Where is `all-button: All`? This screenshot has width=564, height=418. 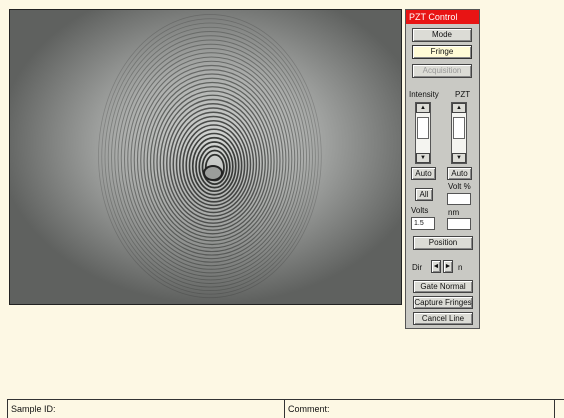 all-button: All is located at coordinates (424, 194).